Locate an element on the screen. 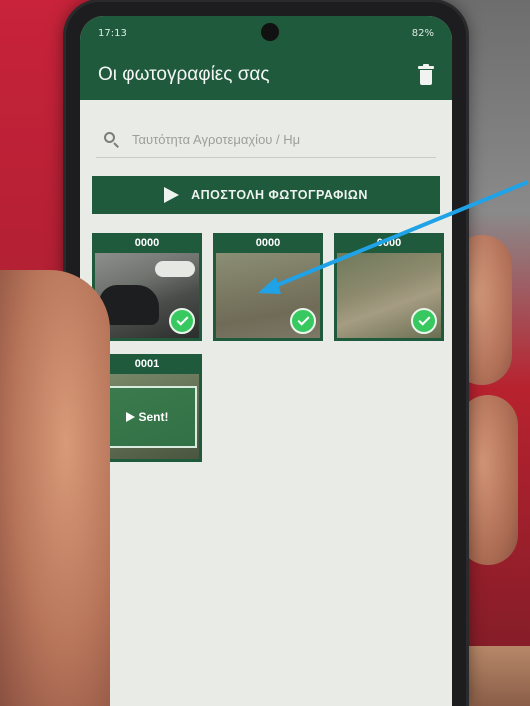  photo-thumbnail: Sent! is located at coordinates (147, 416).